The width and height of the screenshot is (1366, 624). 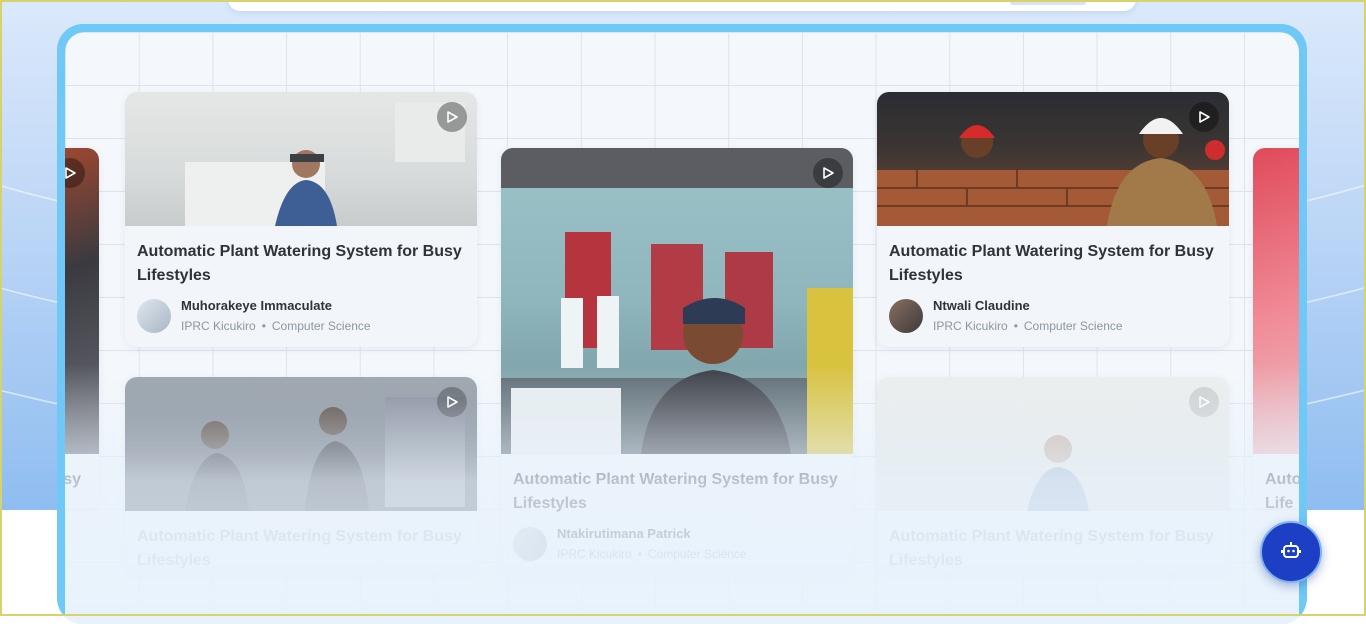 I want to click on search-button, so click(x=1048, y=2).